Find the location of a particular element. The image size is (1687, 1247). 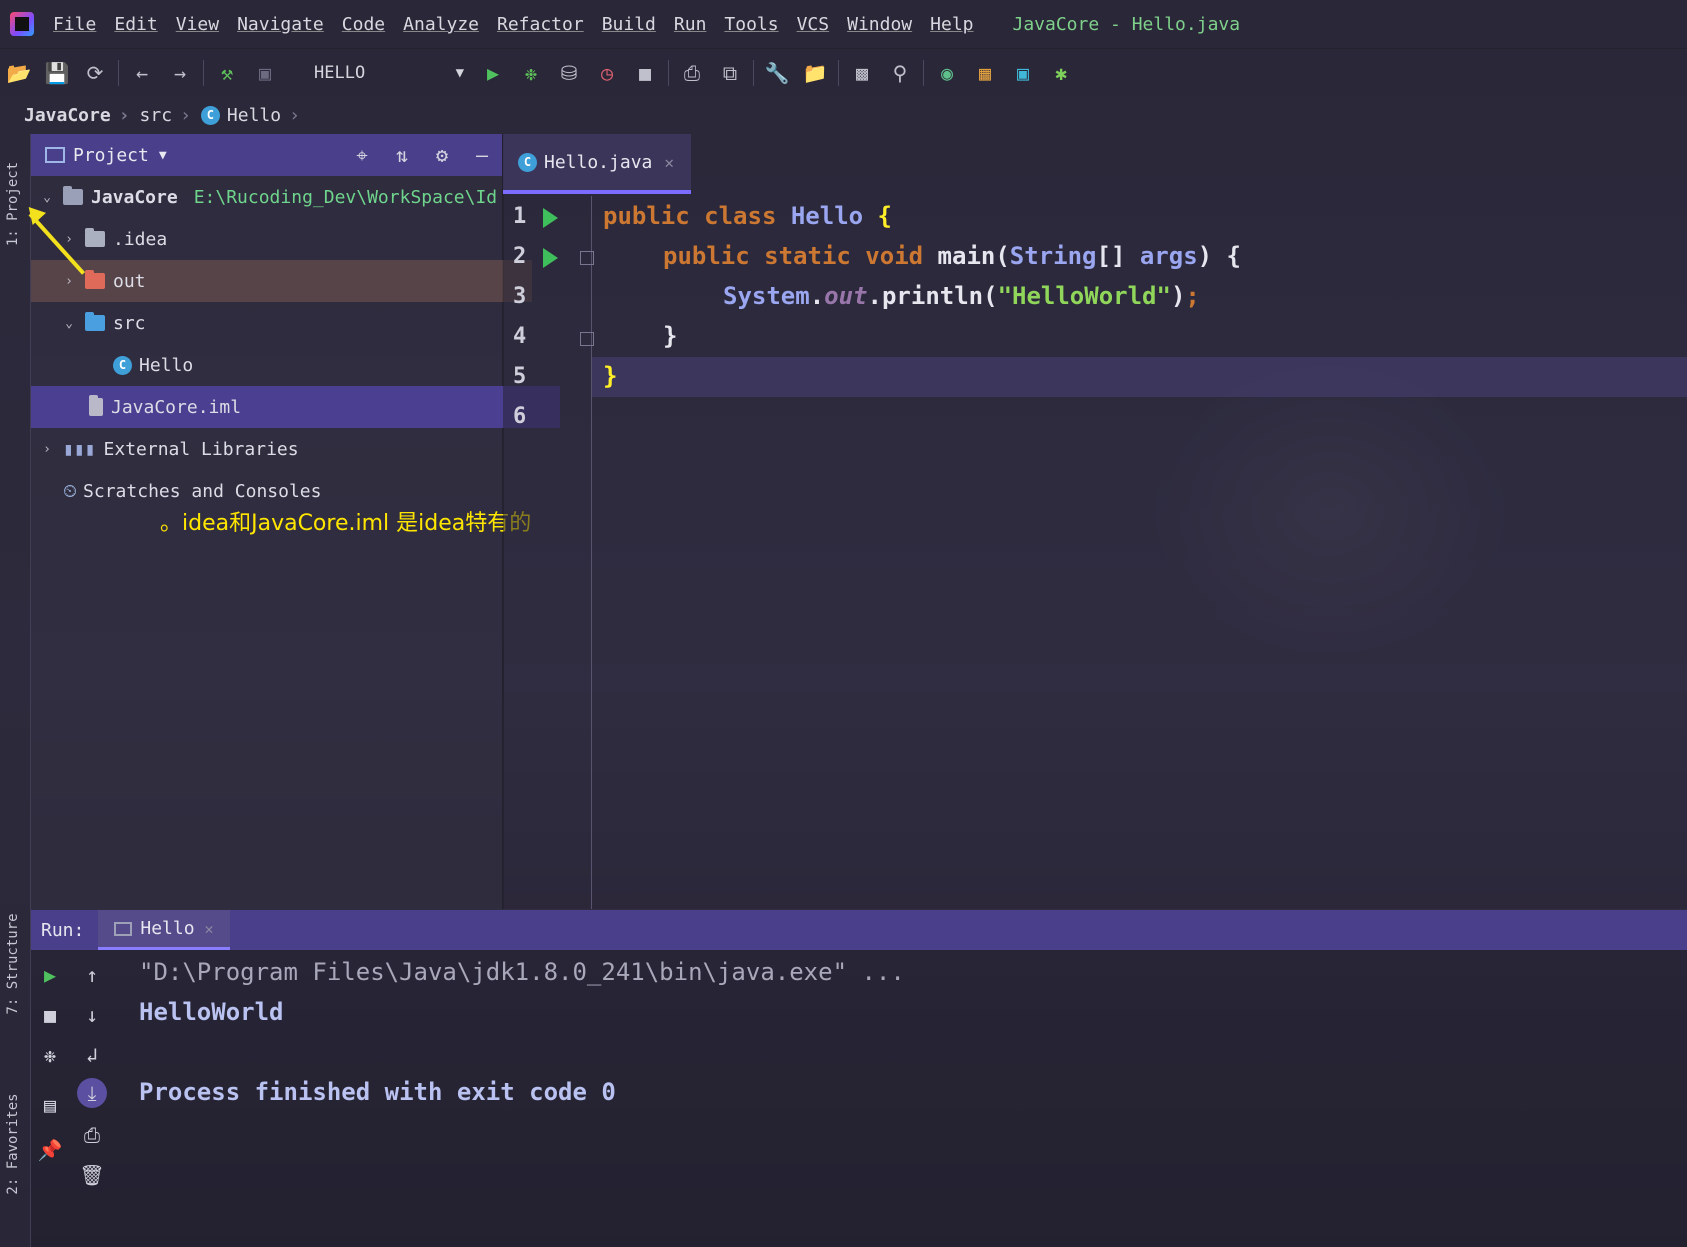

tree-item-hello: C Hello is located at coordinates (307, 365).